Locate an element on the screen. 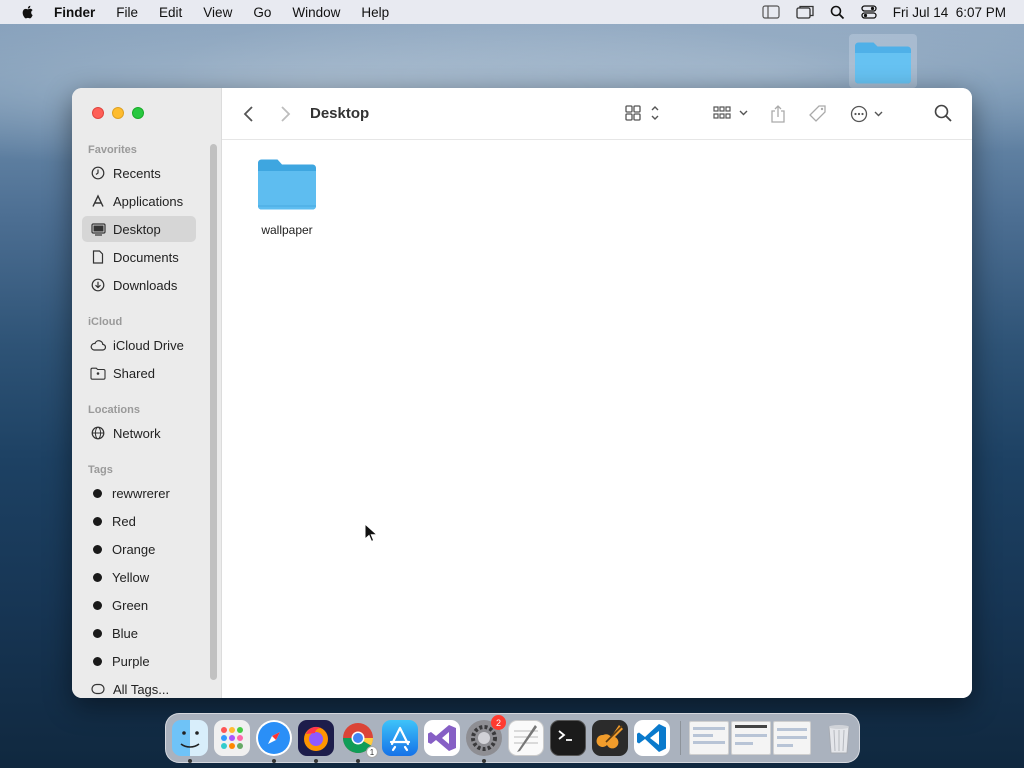 The image size is (1024, 768). sidebar-item-network: Network is located at coordinates (139, 433).